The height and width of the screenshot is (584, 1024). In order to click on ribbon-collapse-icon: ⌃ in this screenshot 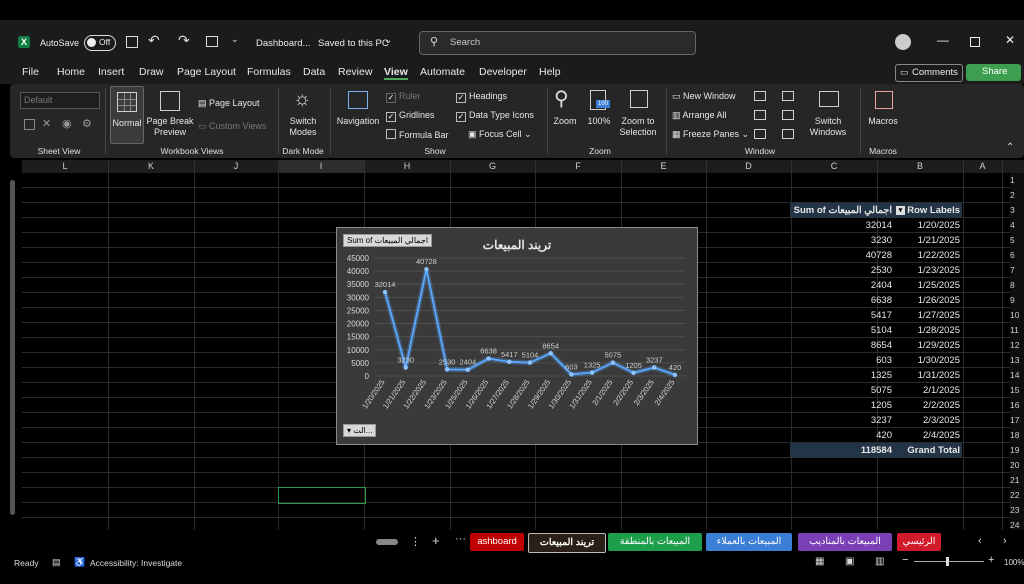, I will do `click(1010, 147)`.